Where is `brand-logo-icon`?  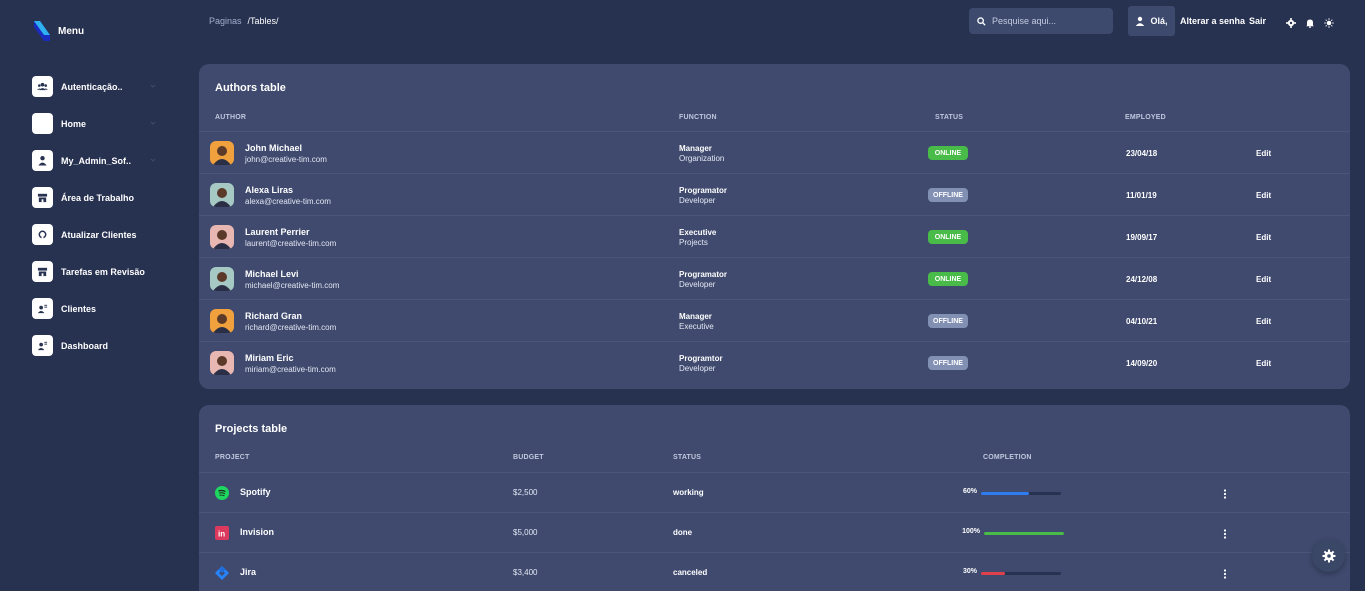 brand-logo-icon is located at coordinates (42, 31).